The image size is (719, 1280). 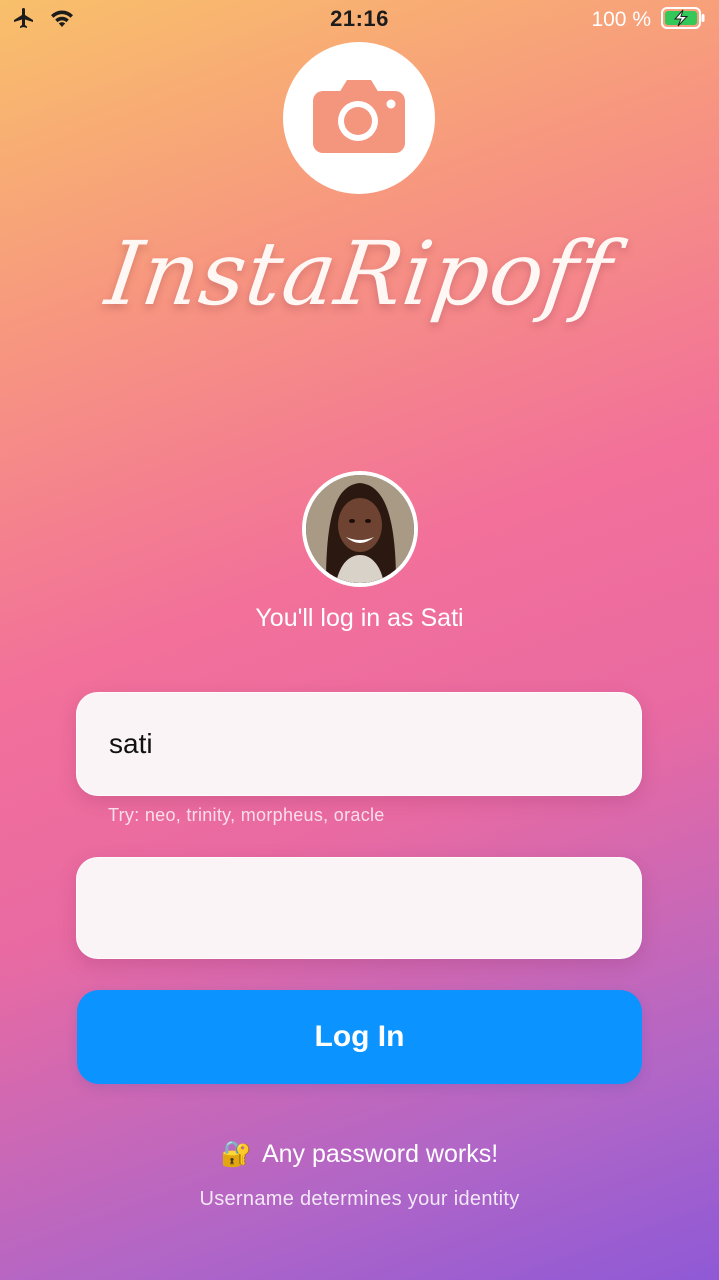 What do you see at coordinates (359, 20) in the screenshot?
I see `status-bar: 21:16 100 %` at bounding box center [359, 20].